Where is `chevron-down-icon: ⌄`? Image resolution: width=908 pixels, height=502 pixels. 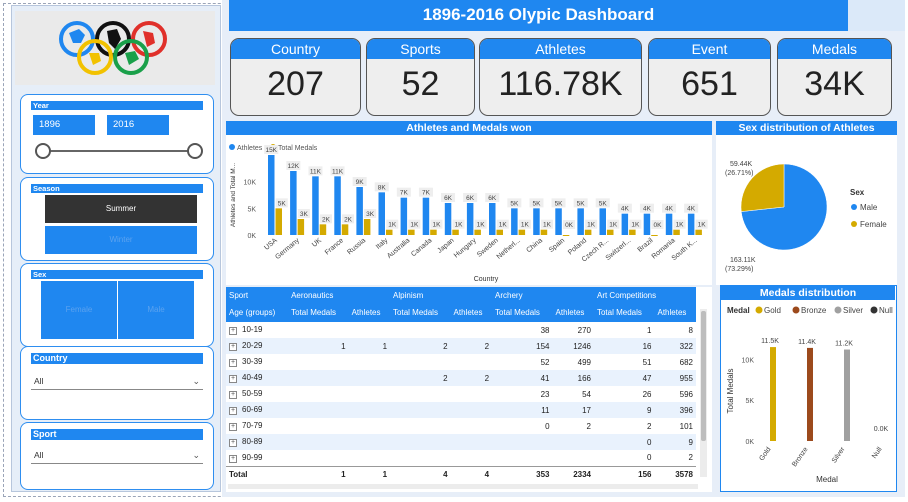 chevron-down-icon: ⌄ is located at coordinates (196, 455).